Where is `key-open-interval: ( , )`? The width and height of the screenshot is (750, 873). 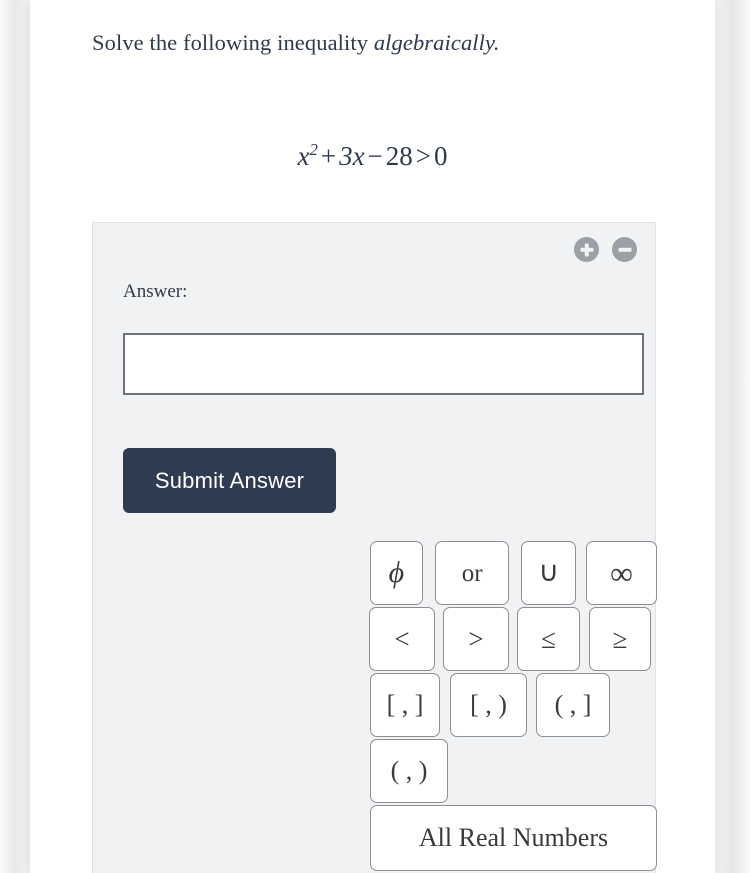
key-open-interval: ( , ) is located at coordinates (409, 771).